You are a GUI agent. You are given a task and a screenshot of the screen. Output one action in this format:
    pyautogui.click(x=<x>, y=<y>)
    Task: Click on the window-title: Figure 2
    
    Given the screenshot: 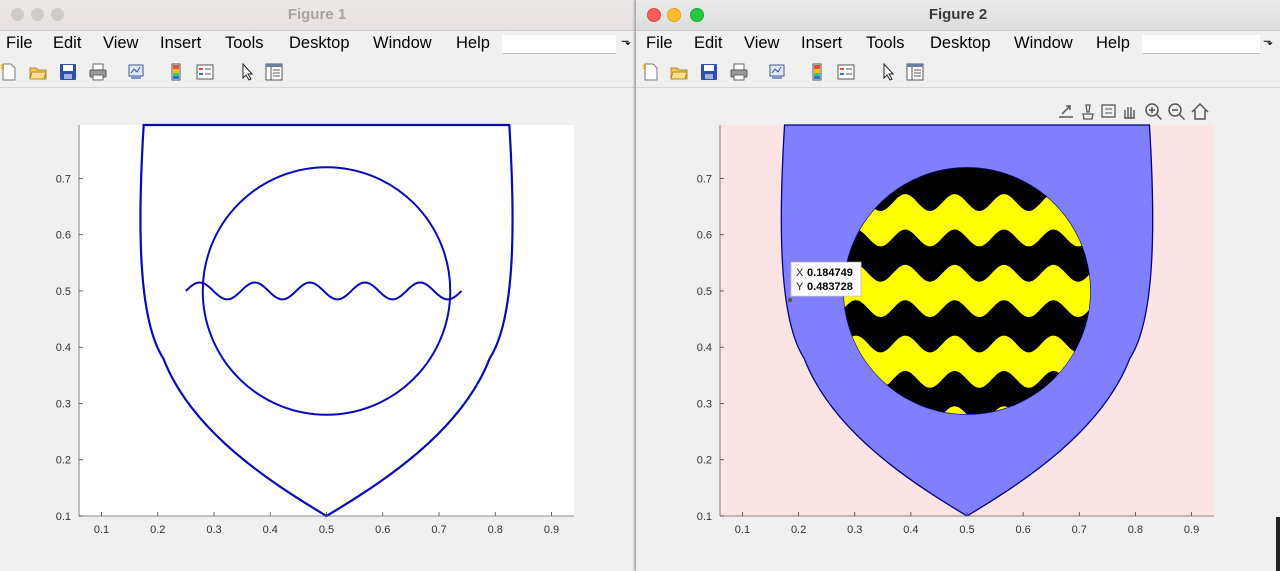 What is the action you would take?
    pyautogui.click(x=958, y=14)
    